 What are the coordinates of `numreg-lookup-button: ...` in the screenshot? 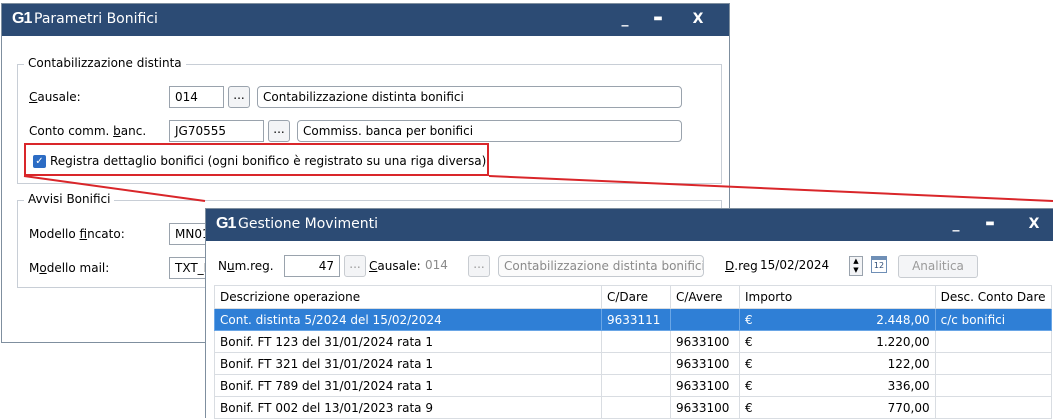 It's located at (355, 266).